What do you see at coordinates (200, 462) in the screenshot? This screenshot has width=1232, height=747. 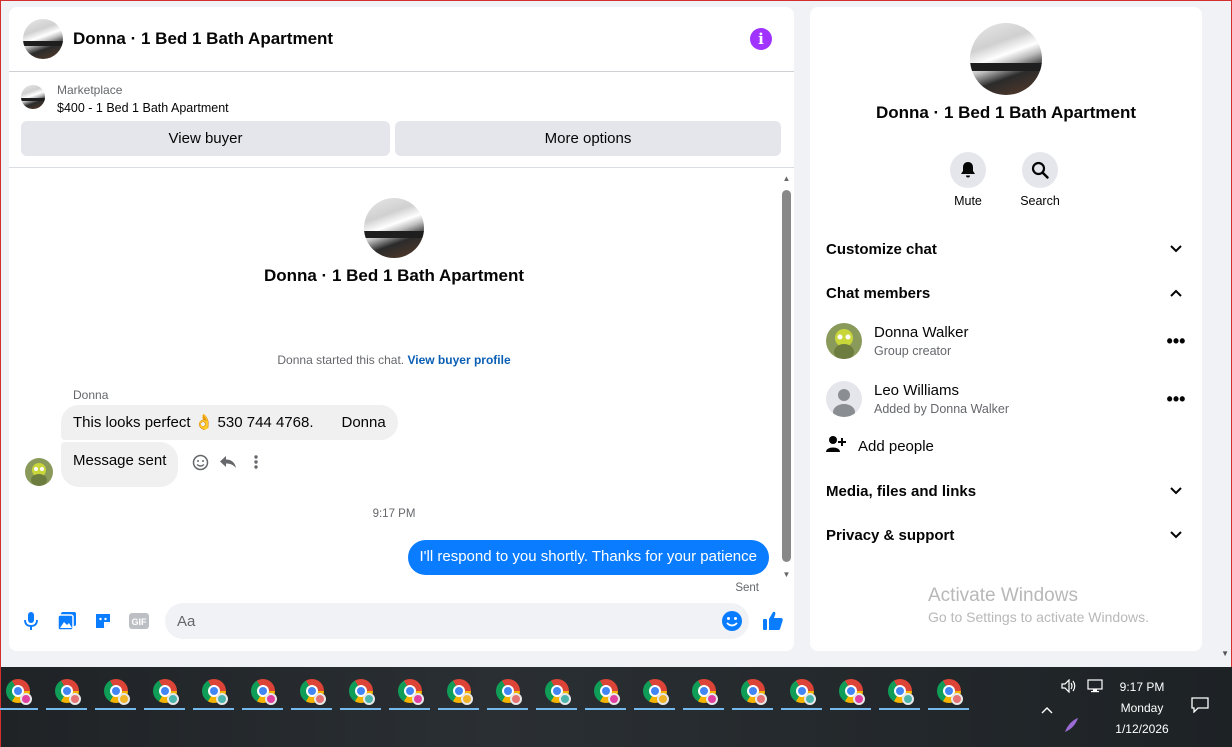 I see `react-emoji-icon` at bounding box center [200, 462].